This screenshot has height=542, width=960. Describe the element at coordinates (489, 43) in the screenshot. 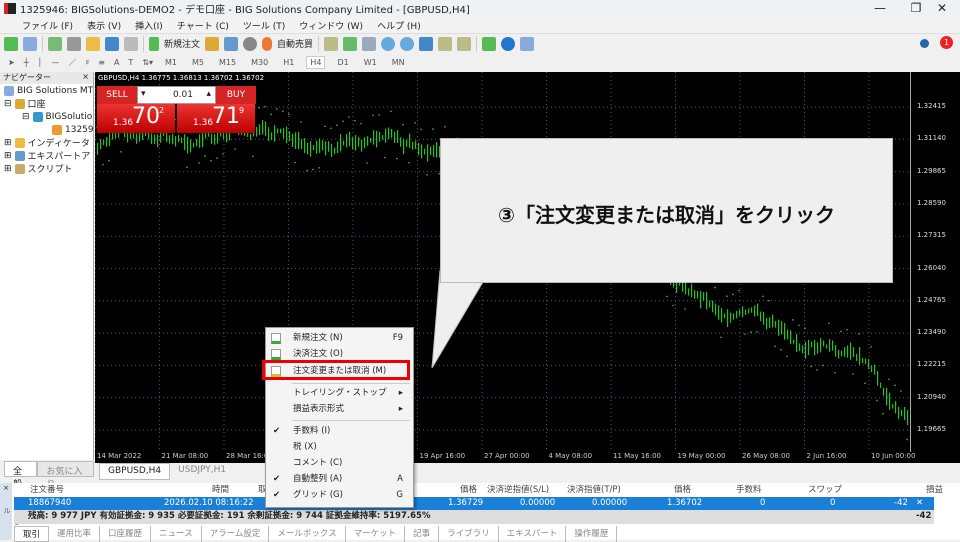

I see `indicators-icon` at that location.